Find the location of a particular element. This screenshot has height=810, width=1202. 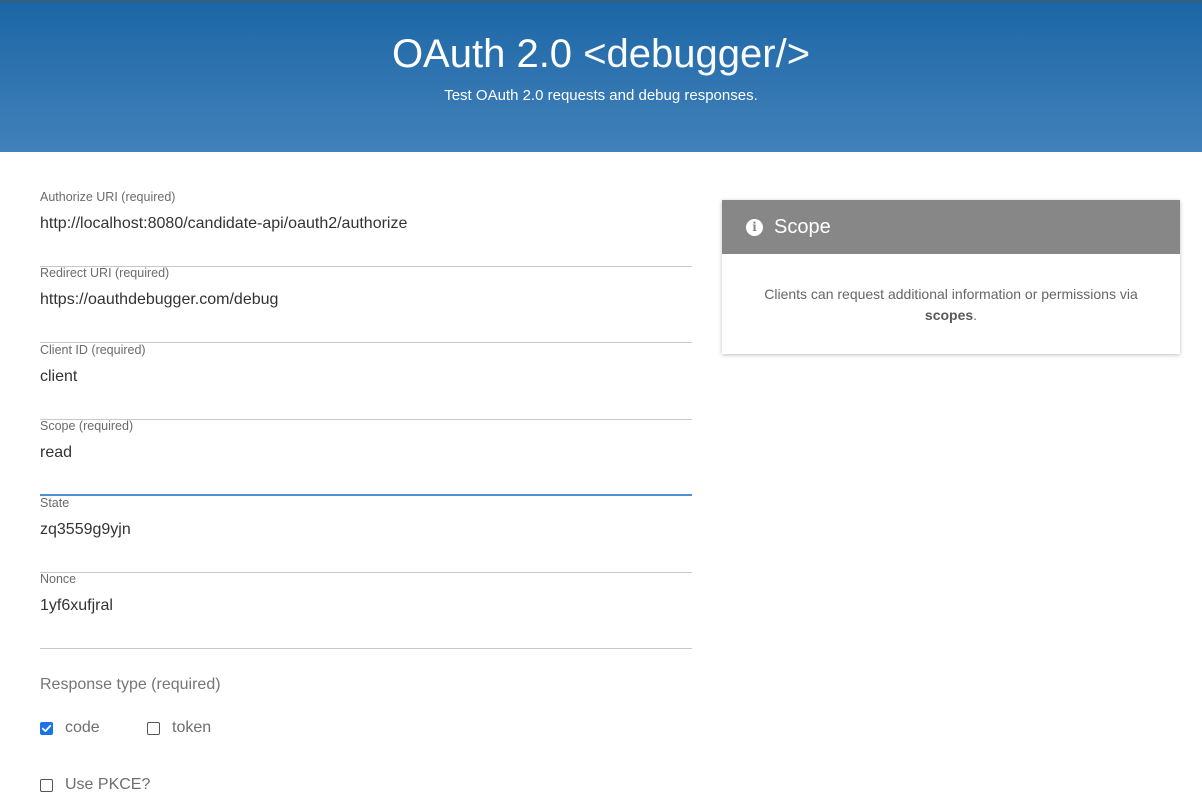

state-field: State is located at coordinates (366, 534).